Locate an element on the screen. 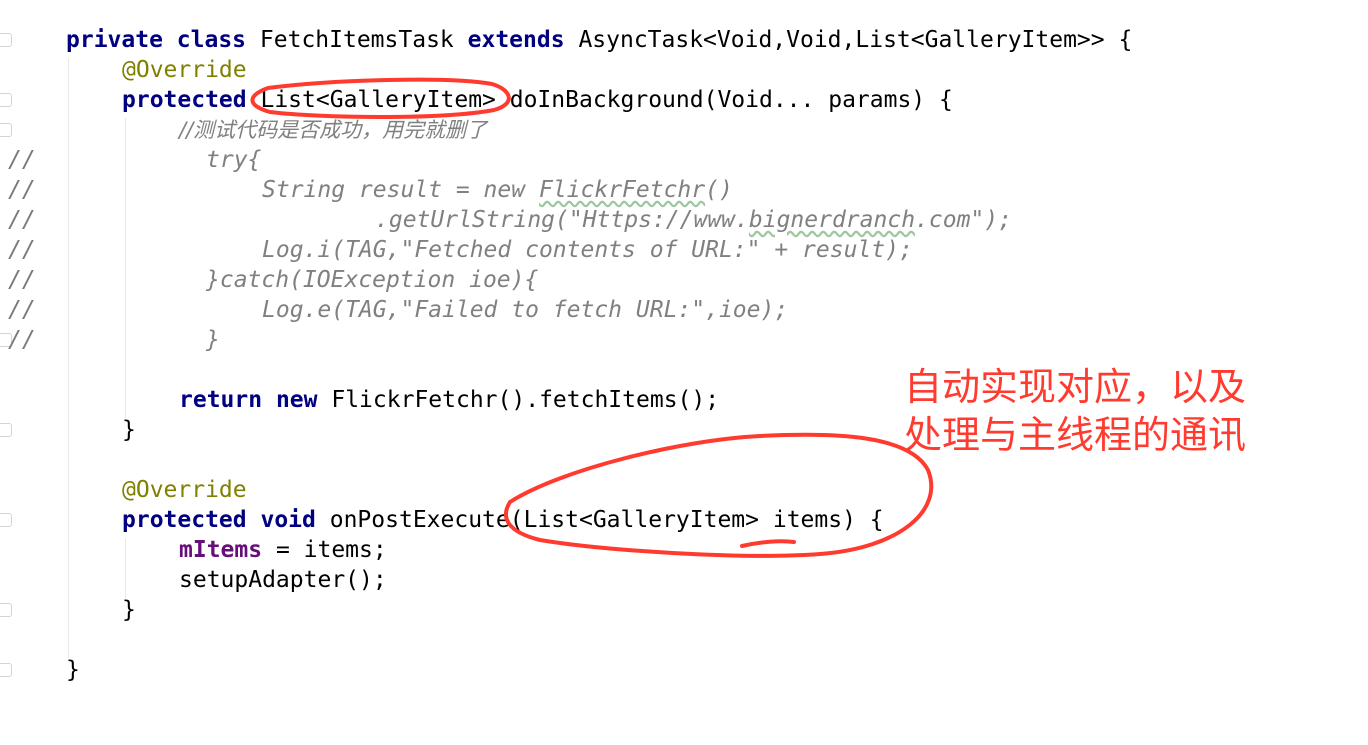 The image size is (1368, 745). commented-code: String result = new is located at coordinates (400, 190).